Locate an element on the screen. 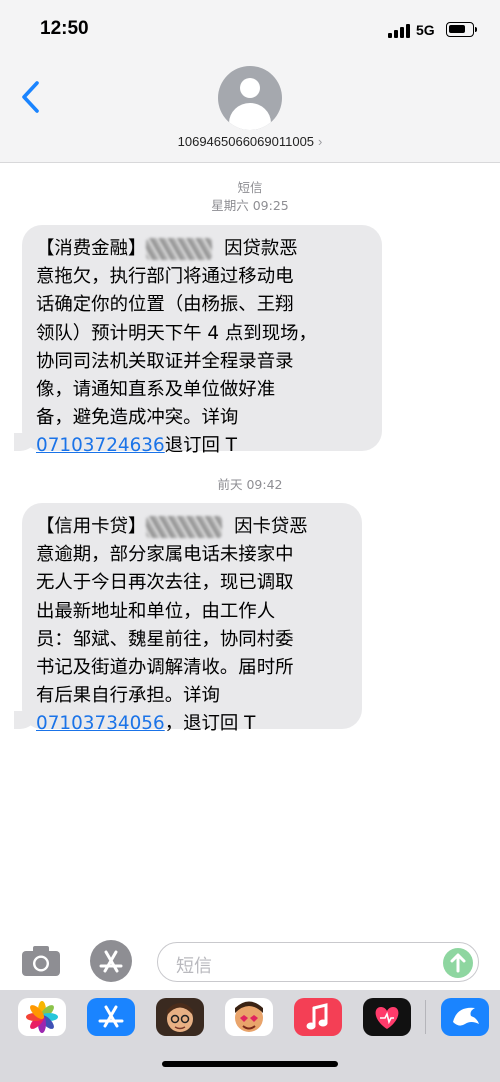 The image size is (500, 1082). memoji-stickers-icon is located at coordinates (249, 1017).